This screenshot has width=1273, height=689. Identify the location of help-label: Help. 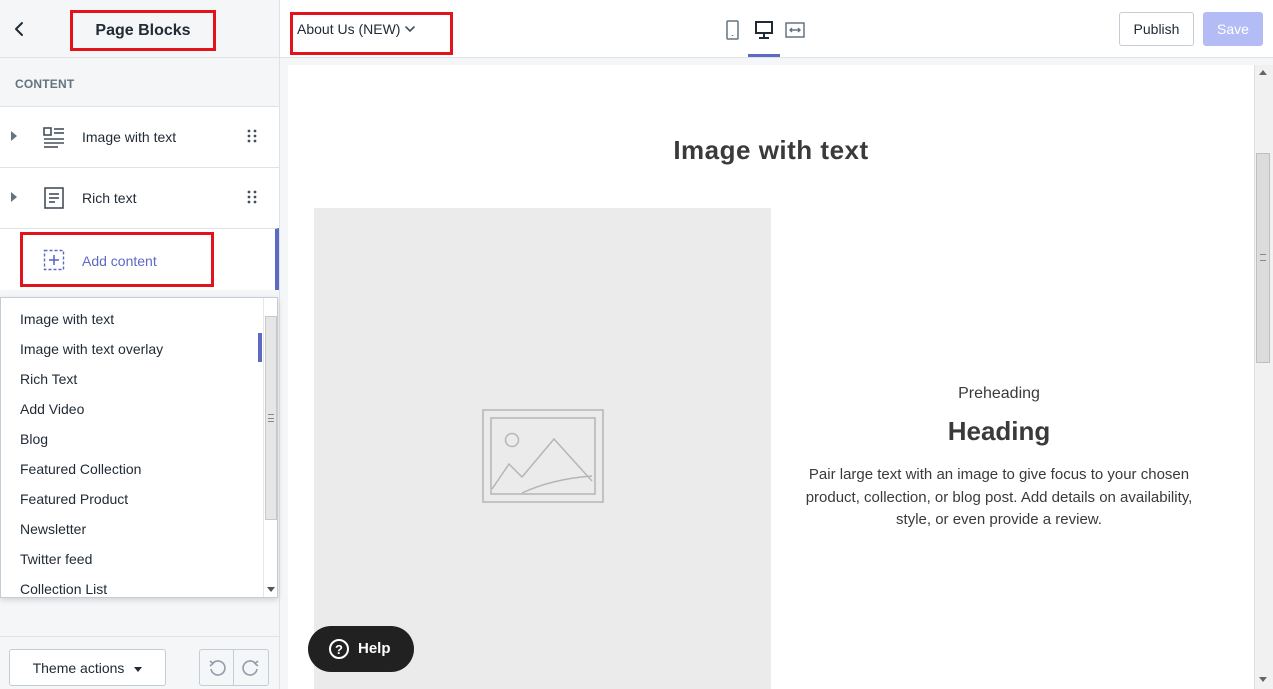
(374, 648).